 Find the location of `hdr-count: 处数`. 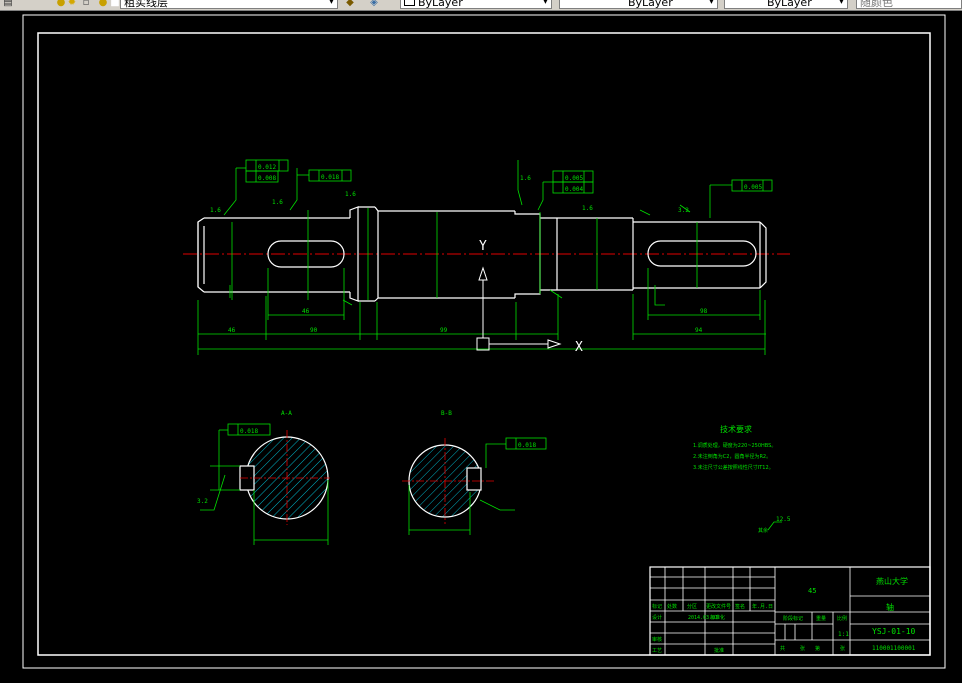

hdr-count: 处数 is located at coordinates (672, 606).